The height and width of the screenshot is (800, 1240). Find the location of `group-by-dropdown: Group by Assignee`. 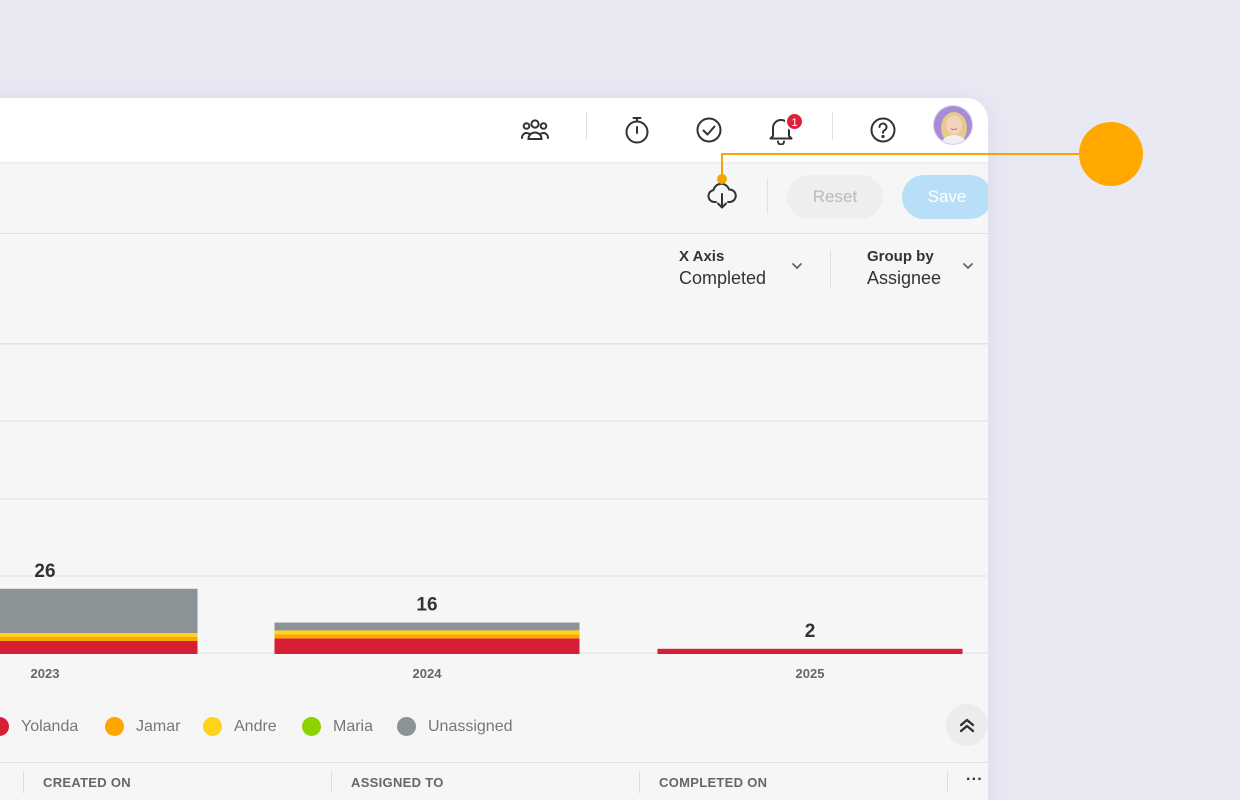

group-by-dropdown: Group by Assignee is located at coordinates (904, 268).